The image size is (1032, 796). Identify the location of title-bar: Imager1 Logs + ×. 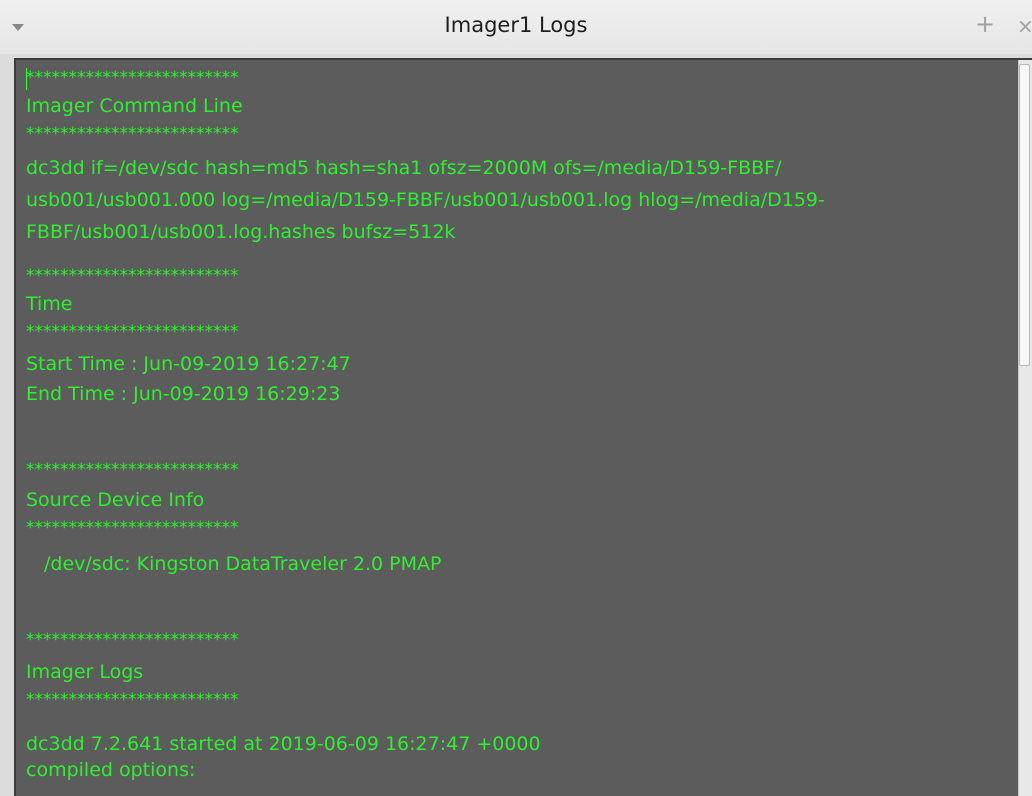
(516, 27).